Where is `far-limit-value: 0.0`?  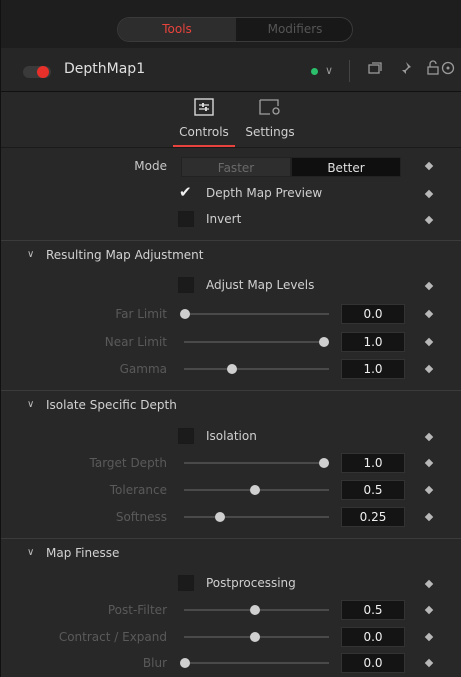
far-limit-value: 0.0 is located at coordinates (373, 314).